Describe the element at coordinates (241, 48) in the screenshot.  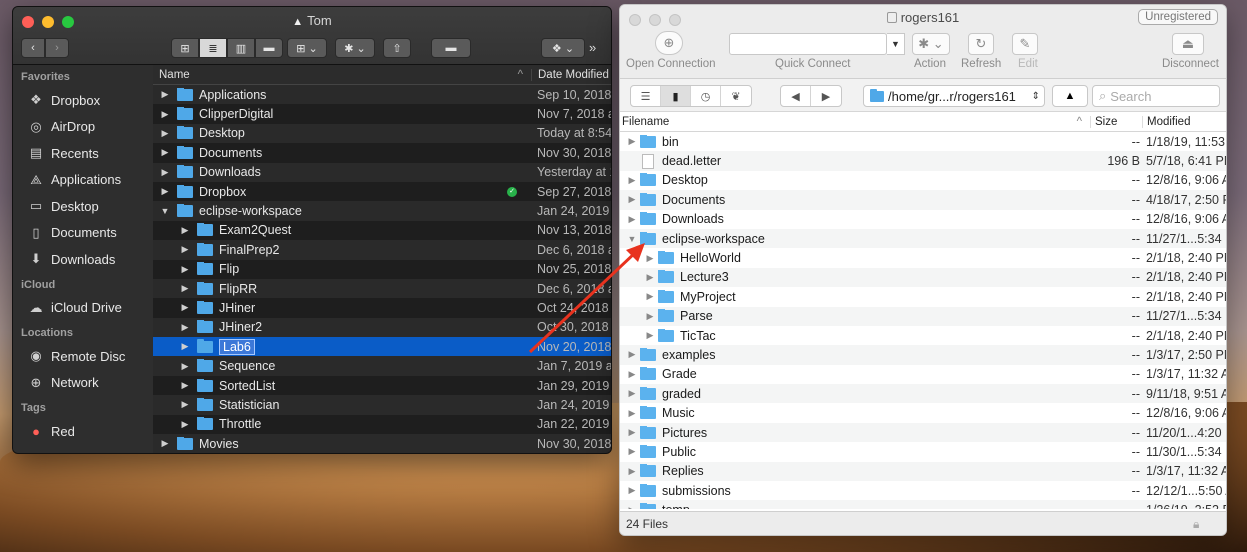
I see `column-view-button: ▥` at that location.